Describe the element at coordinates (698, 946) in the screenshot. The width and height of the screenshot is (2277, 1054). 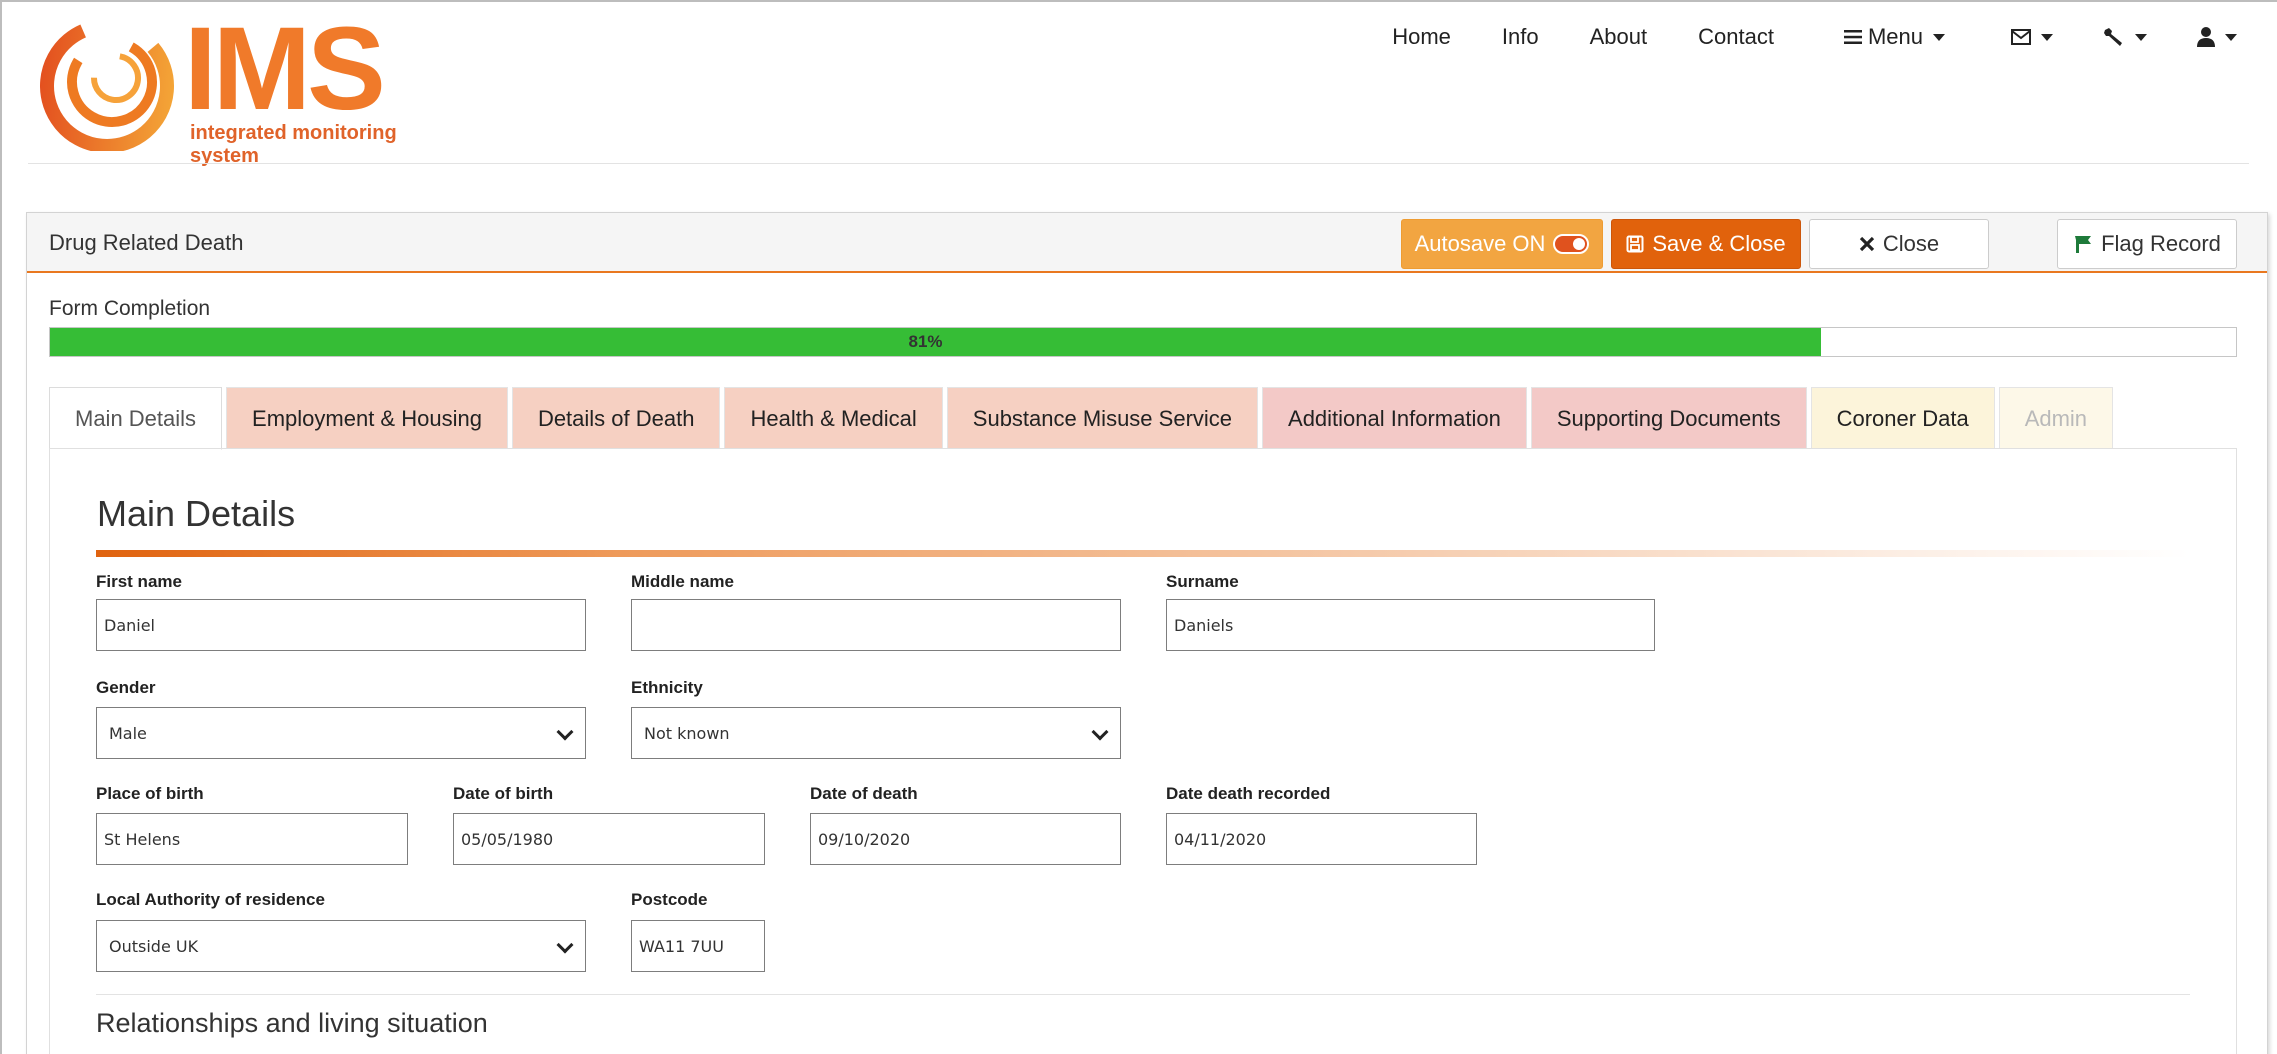
I see `postcode-field: WA11 7UU` at that location.